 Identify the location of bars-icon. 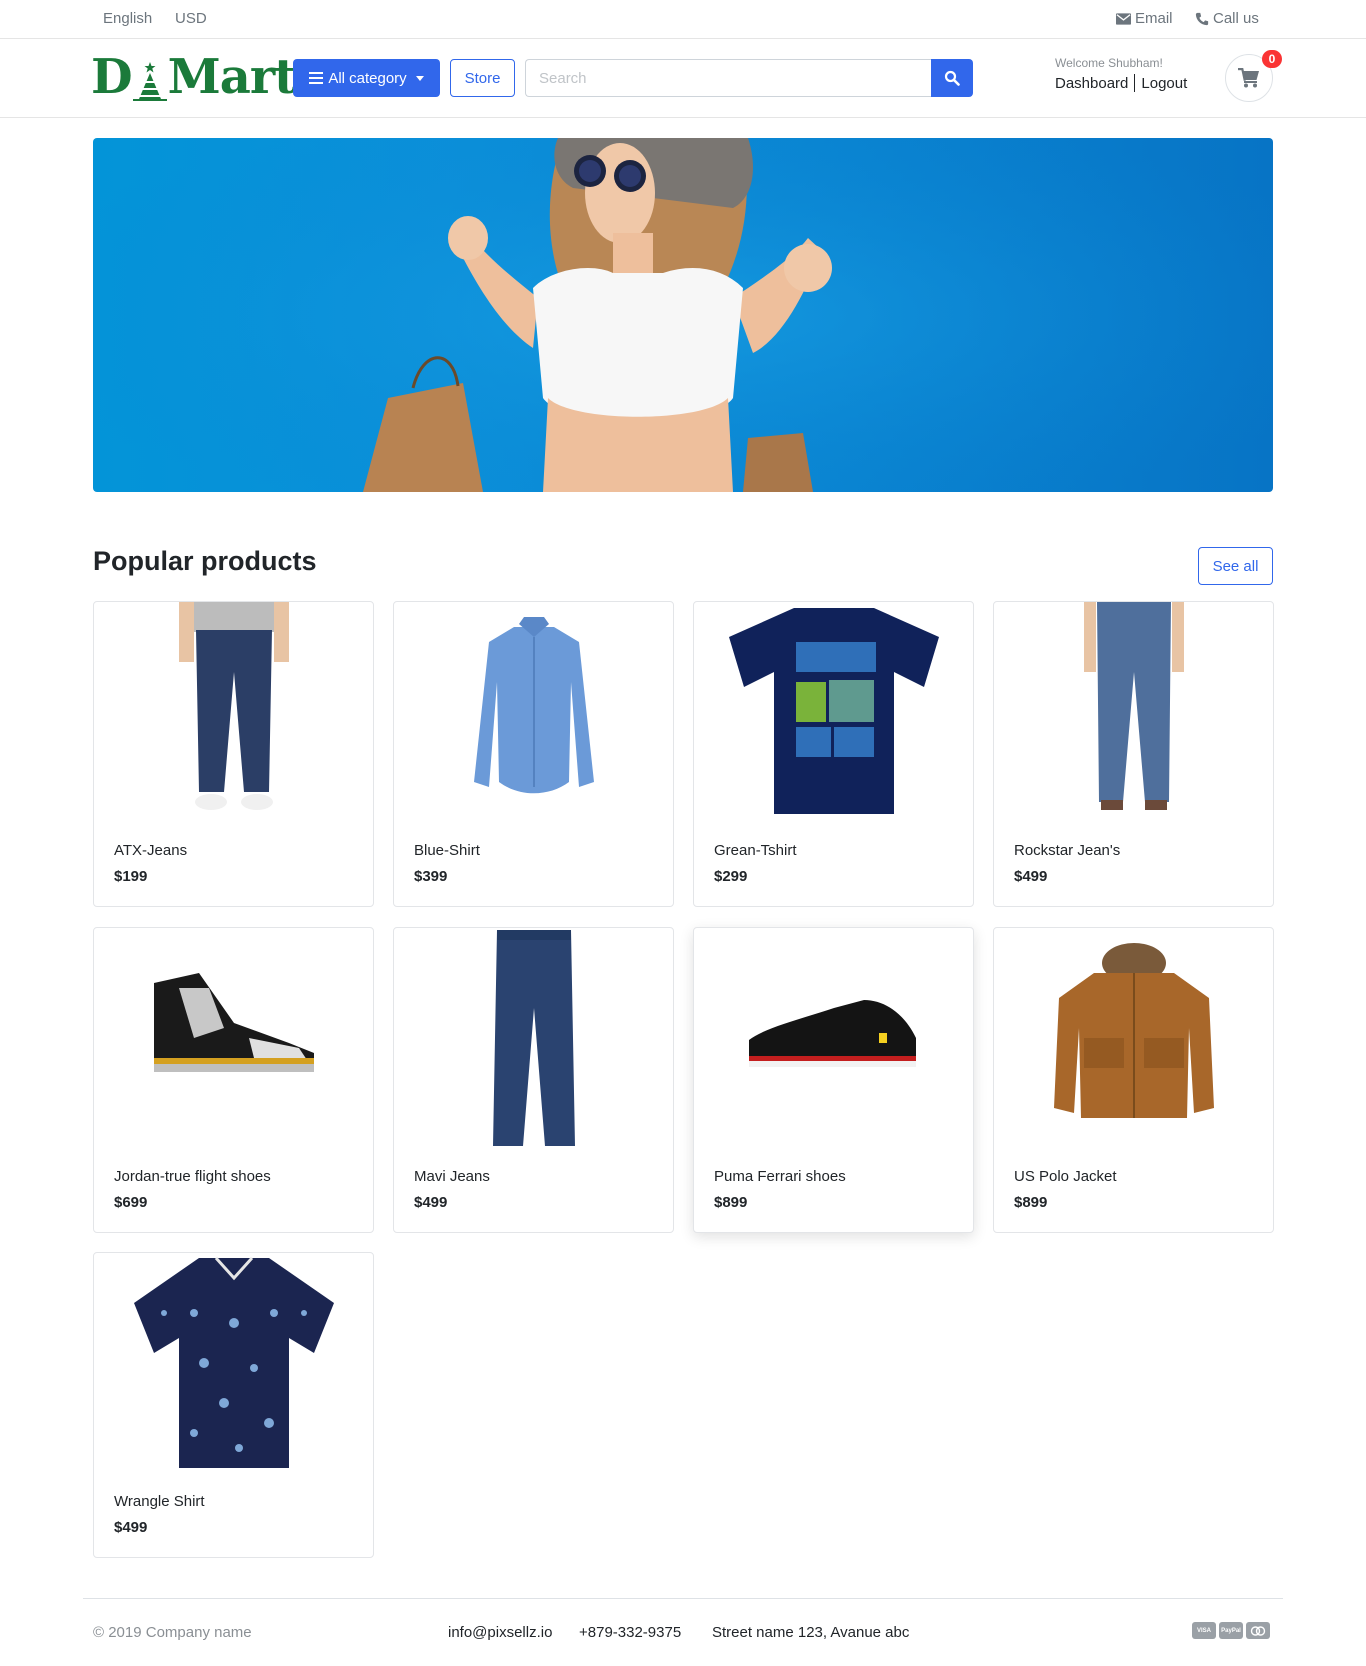
(316, 78).